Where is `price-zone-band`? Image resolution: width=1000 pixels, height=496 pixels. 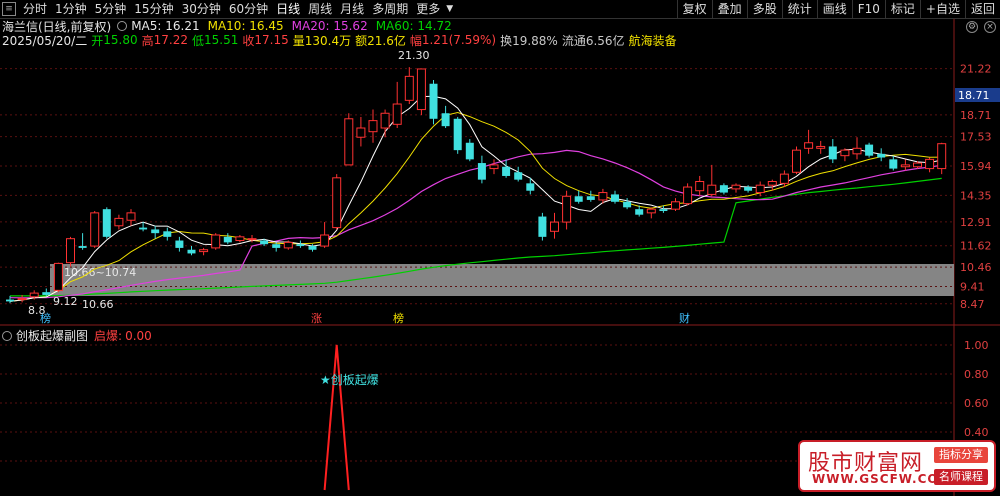
price-zone-band is located at coordinates (502, 280).